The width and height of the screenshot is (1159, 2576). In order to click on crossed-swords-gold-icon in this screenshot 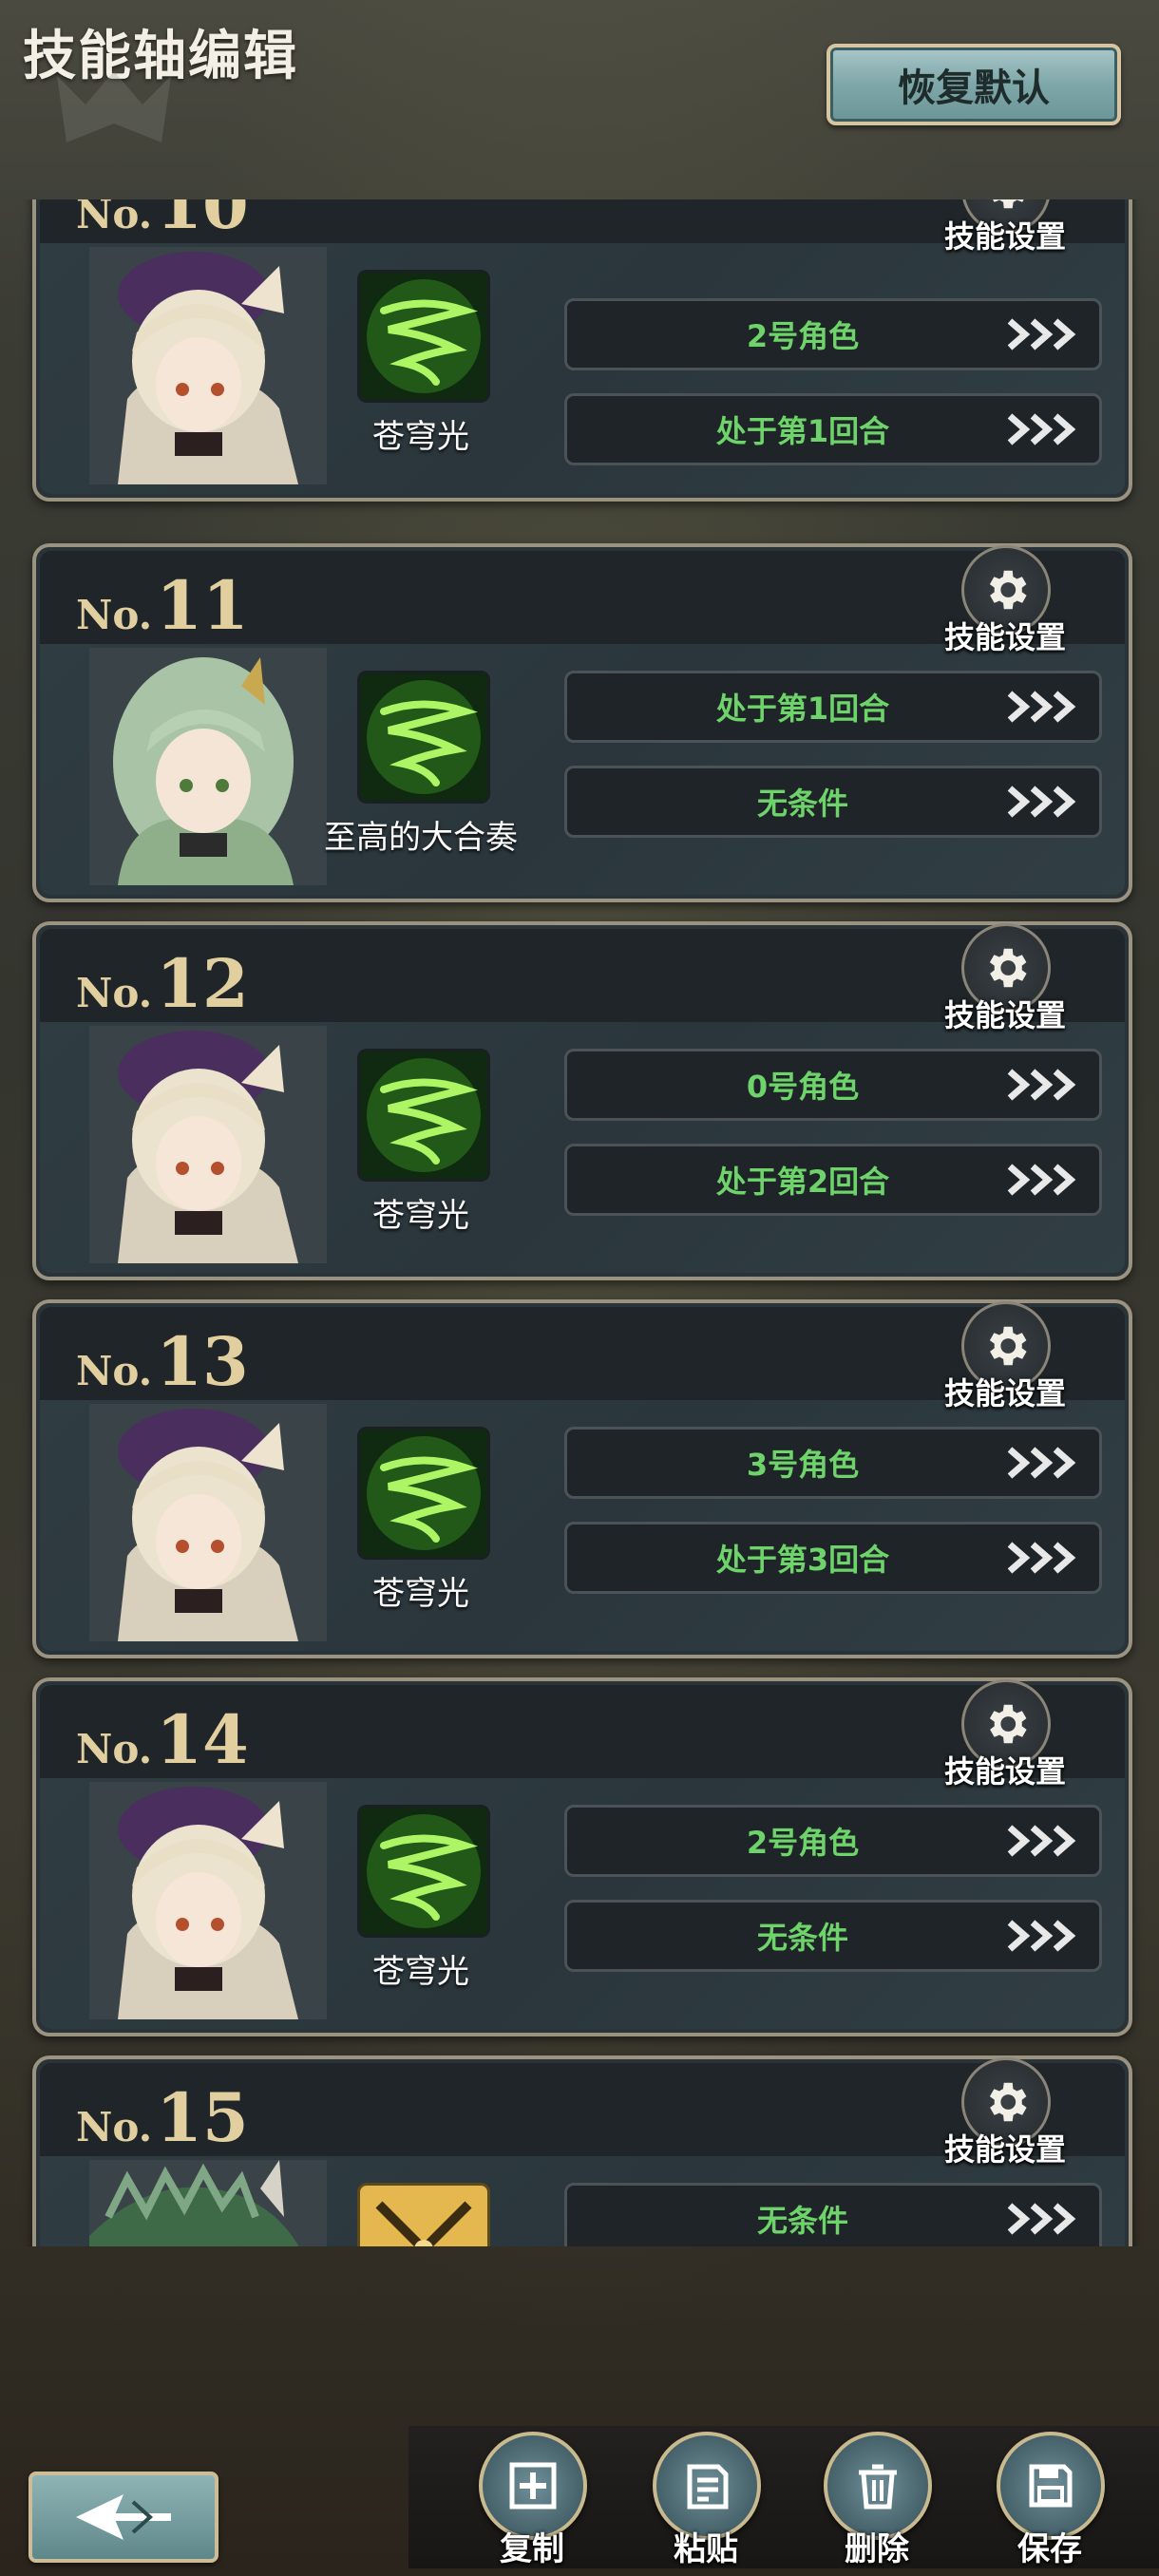, I will do `click(423, 2214)`.